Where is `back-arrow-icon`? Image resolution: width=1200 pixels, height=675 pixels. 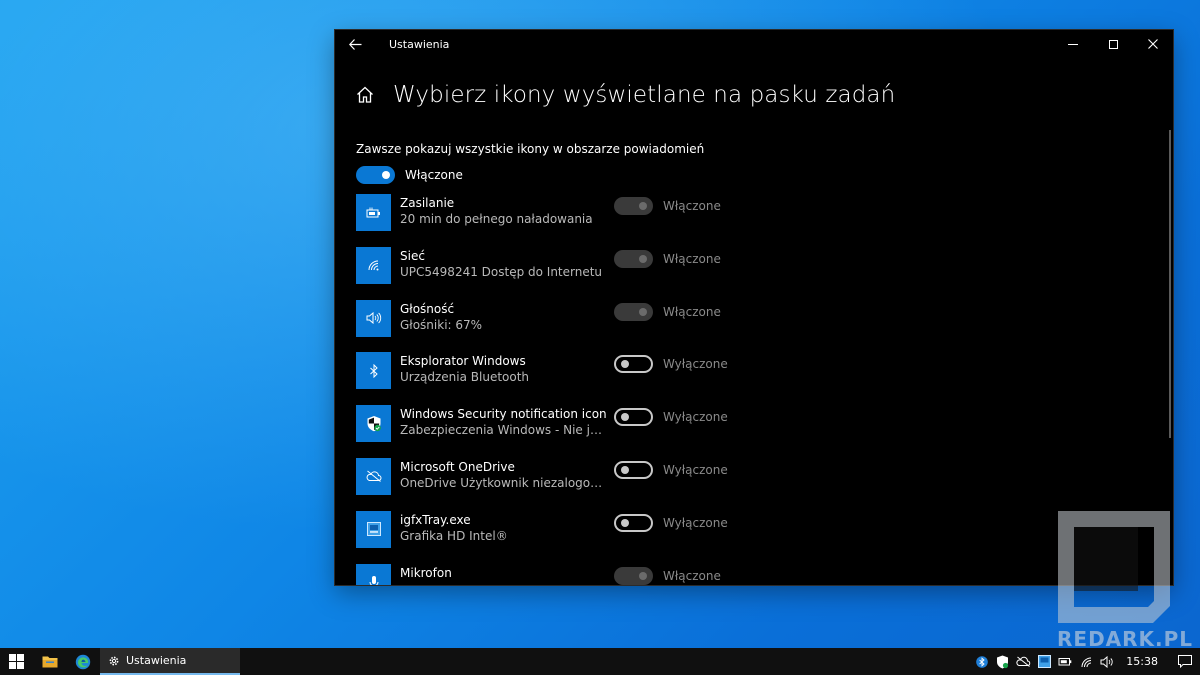 back-arrow-icon is located at coordinates (354, 44).